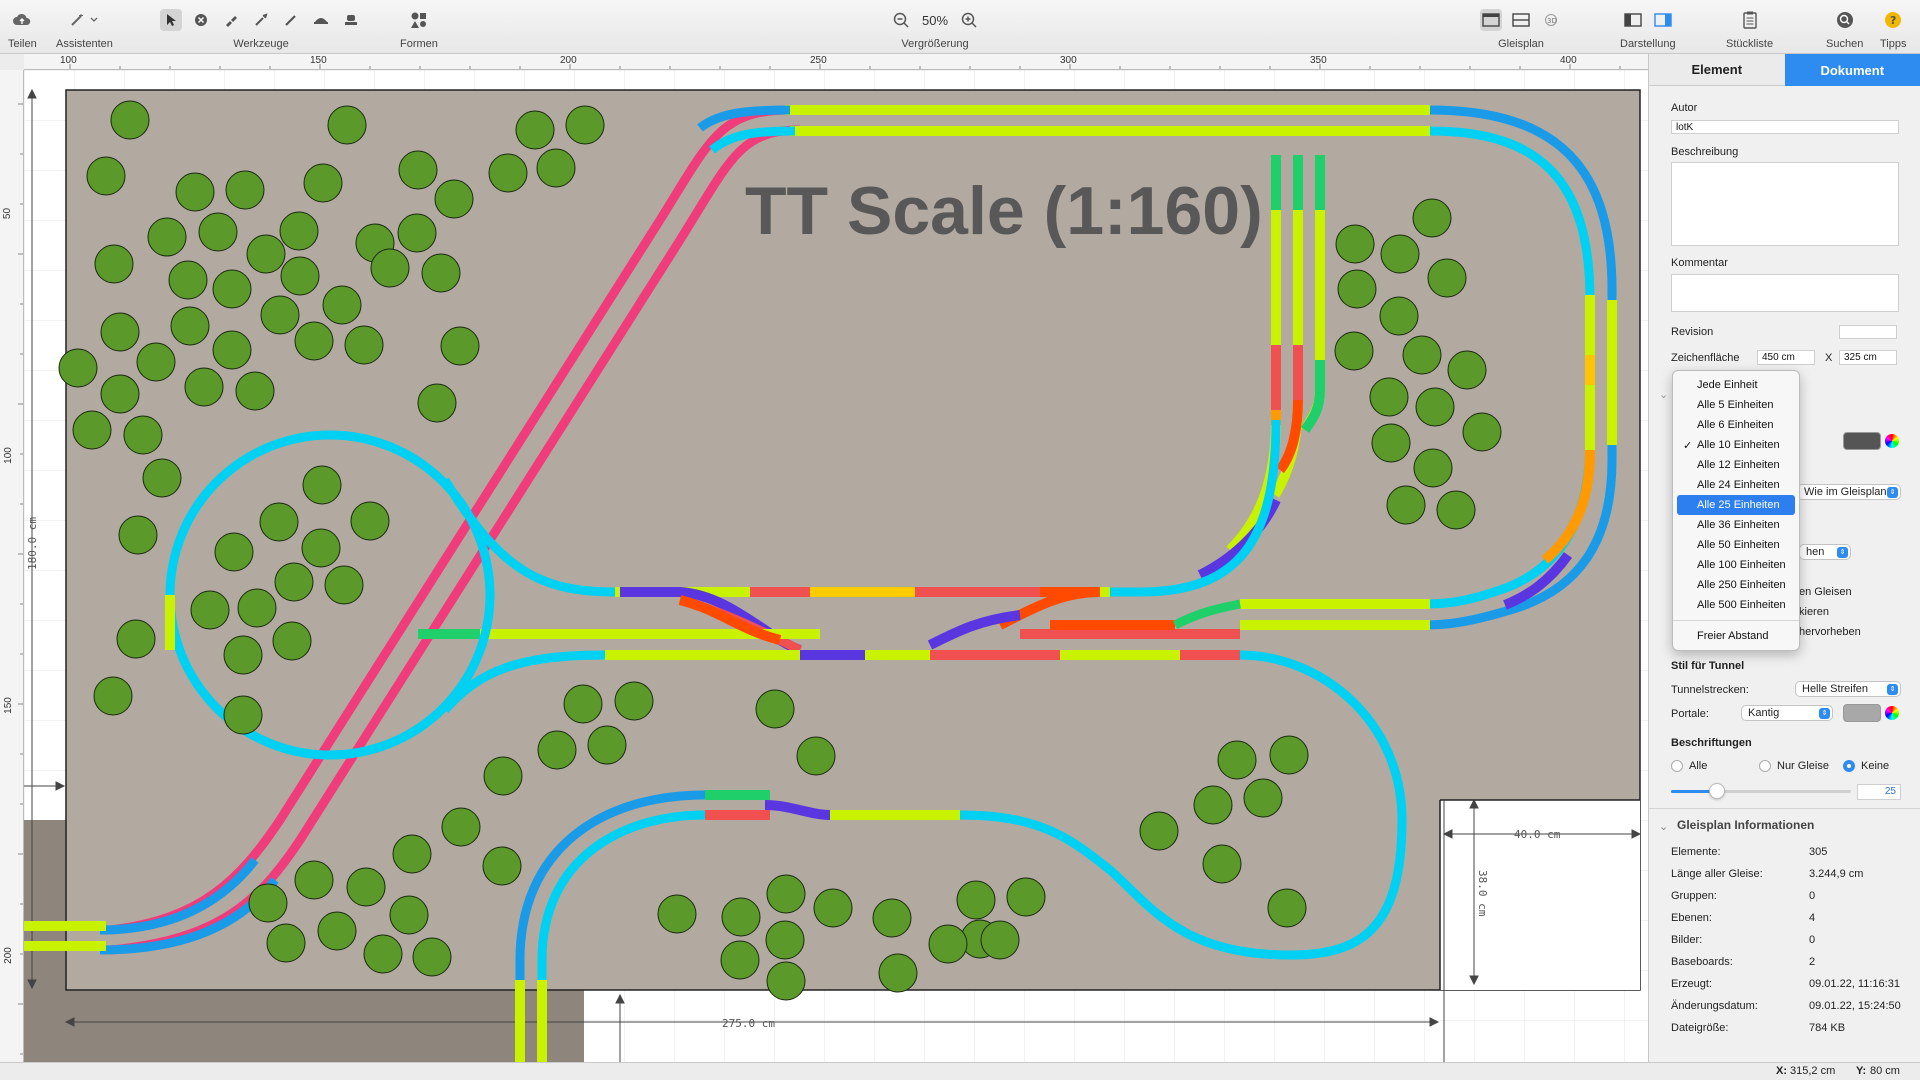  I want to click on pipette-tool-icon, so click(261, 20).